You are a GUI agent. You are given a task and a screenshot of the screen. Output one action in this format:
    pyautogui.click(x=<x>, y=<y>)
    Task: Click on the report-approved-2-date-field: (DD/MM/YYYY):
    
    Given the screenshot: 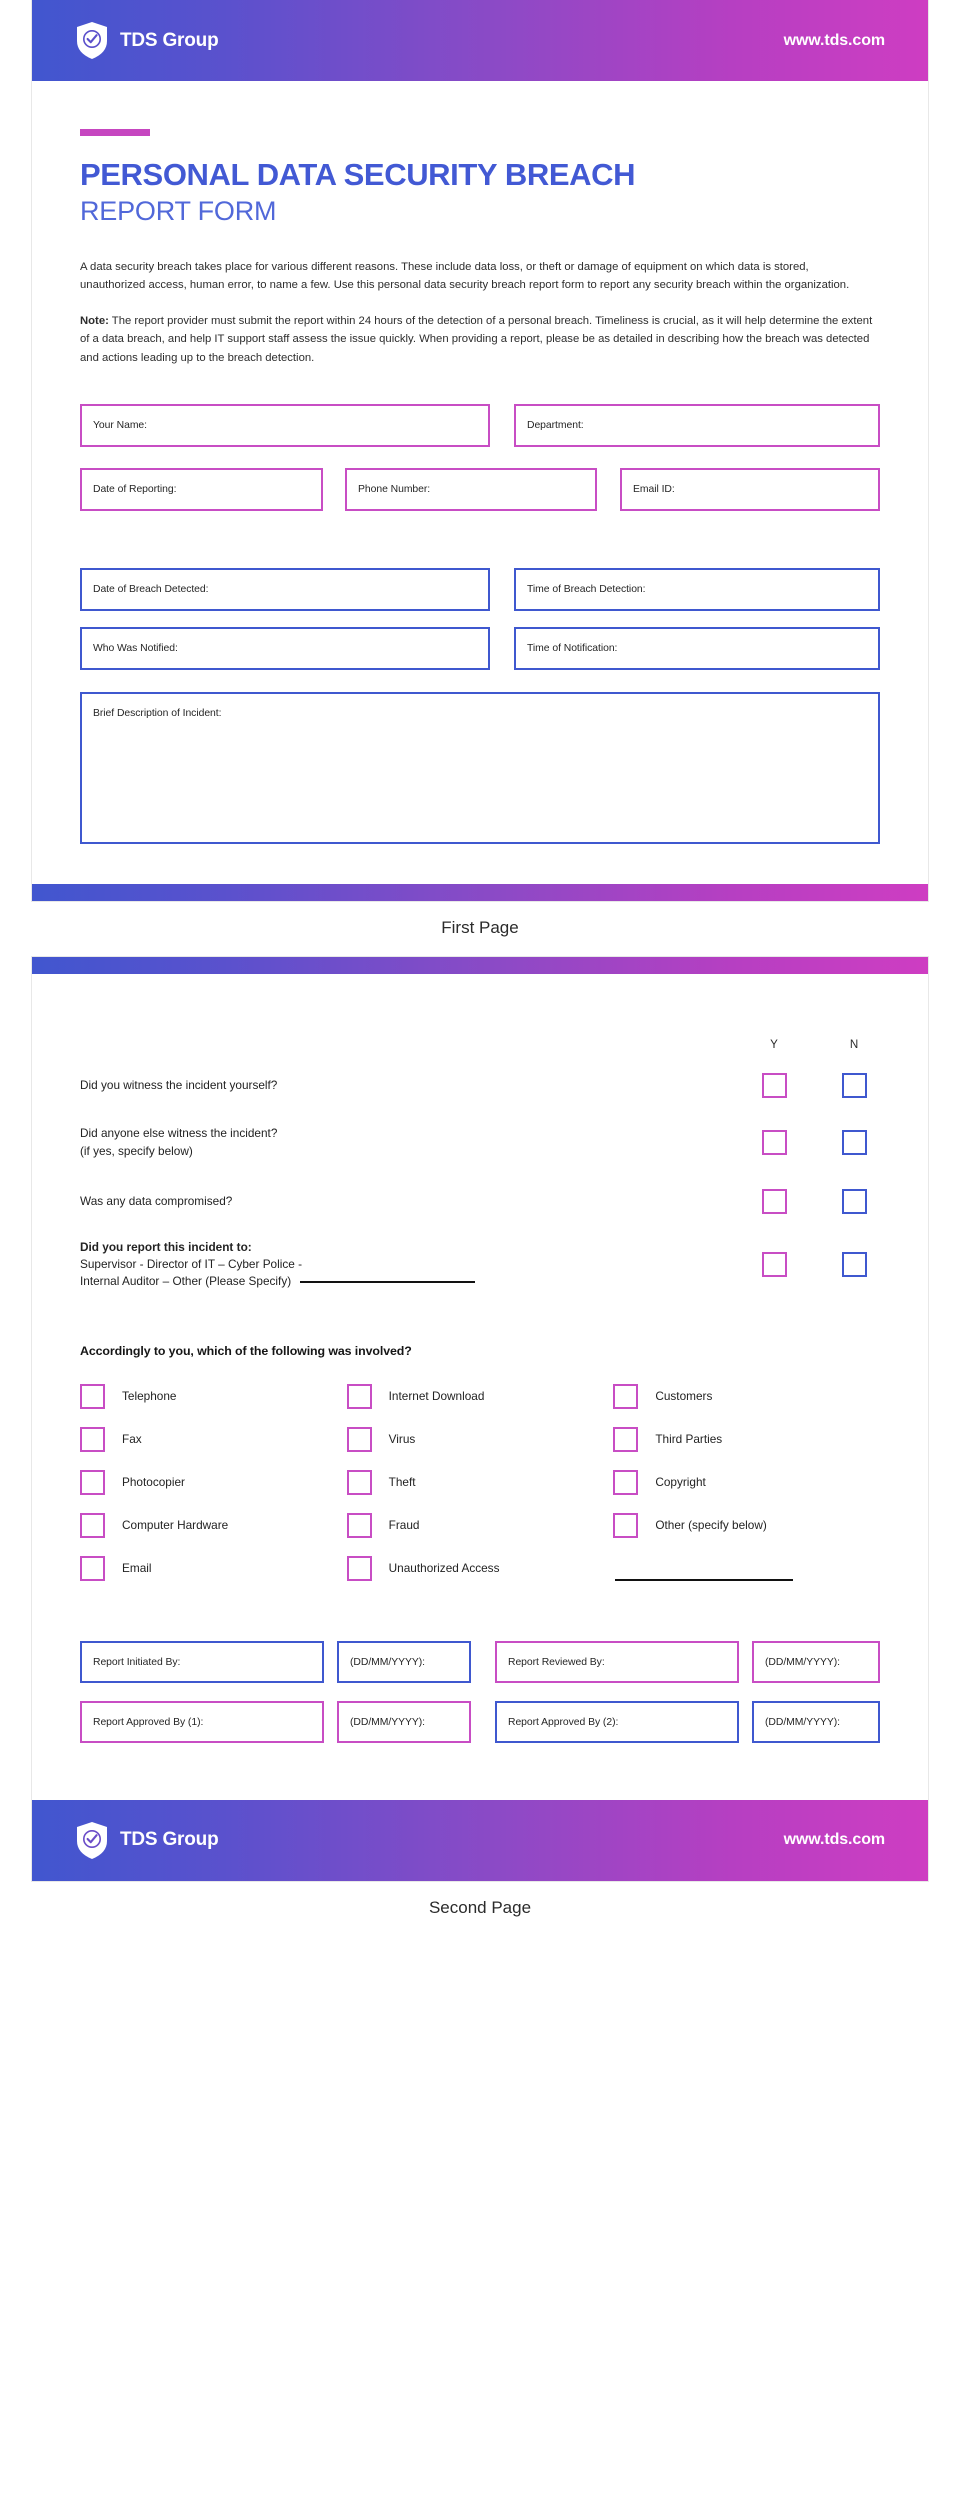 What is the action you would take?
    pyautogui.click(x=816, y=1721)
    